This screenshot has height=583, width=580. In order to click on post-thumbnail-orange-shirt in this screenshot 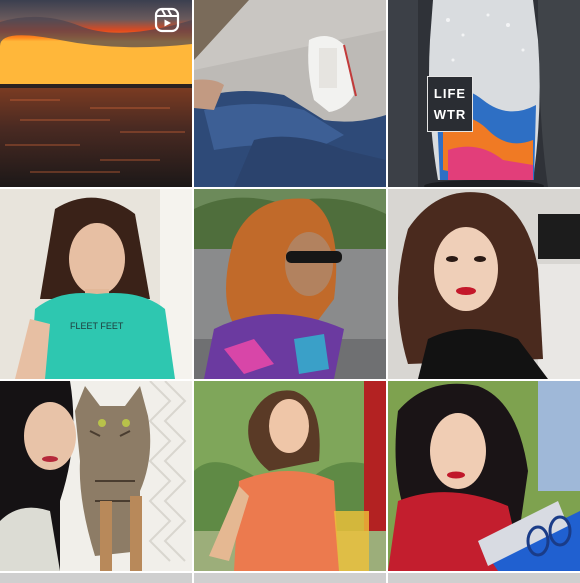, I will do `click(290, 476)`.